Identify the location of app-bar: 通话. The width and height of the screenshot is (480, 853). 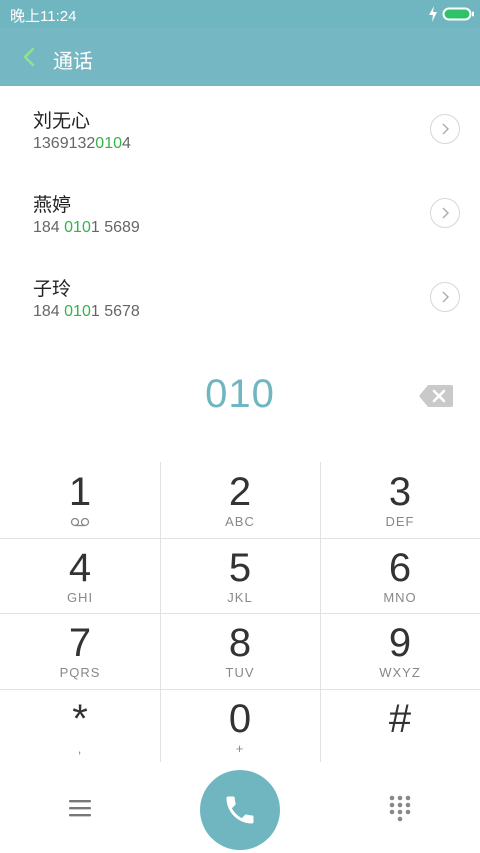
(240, 57).